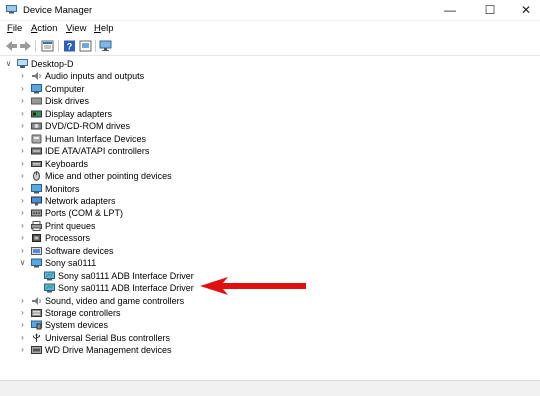 This screenshot has width=540, height=396. What do you see at coordinates (115, 300) in the screenshot?
I see `tree-item-label: Sound, video and game controllers` at bounding box center [115, 300].